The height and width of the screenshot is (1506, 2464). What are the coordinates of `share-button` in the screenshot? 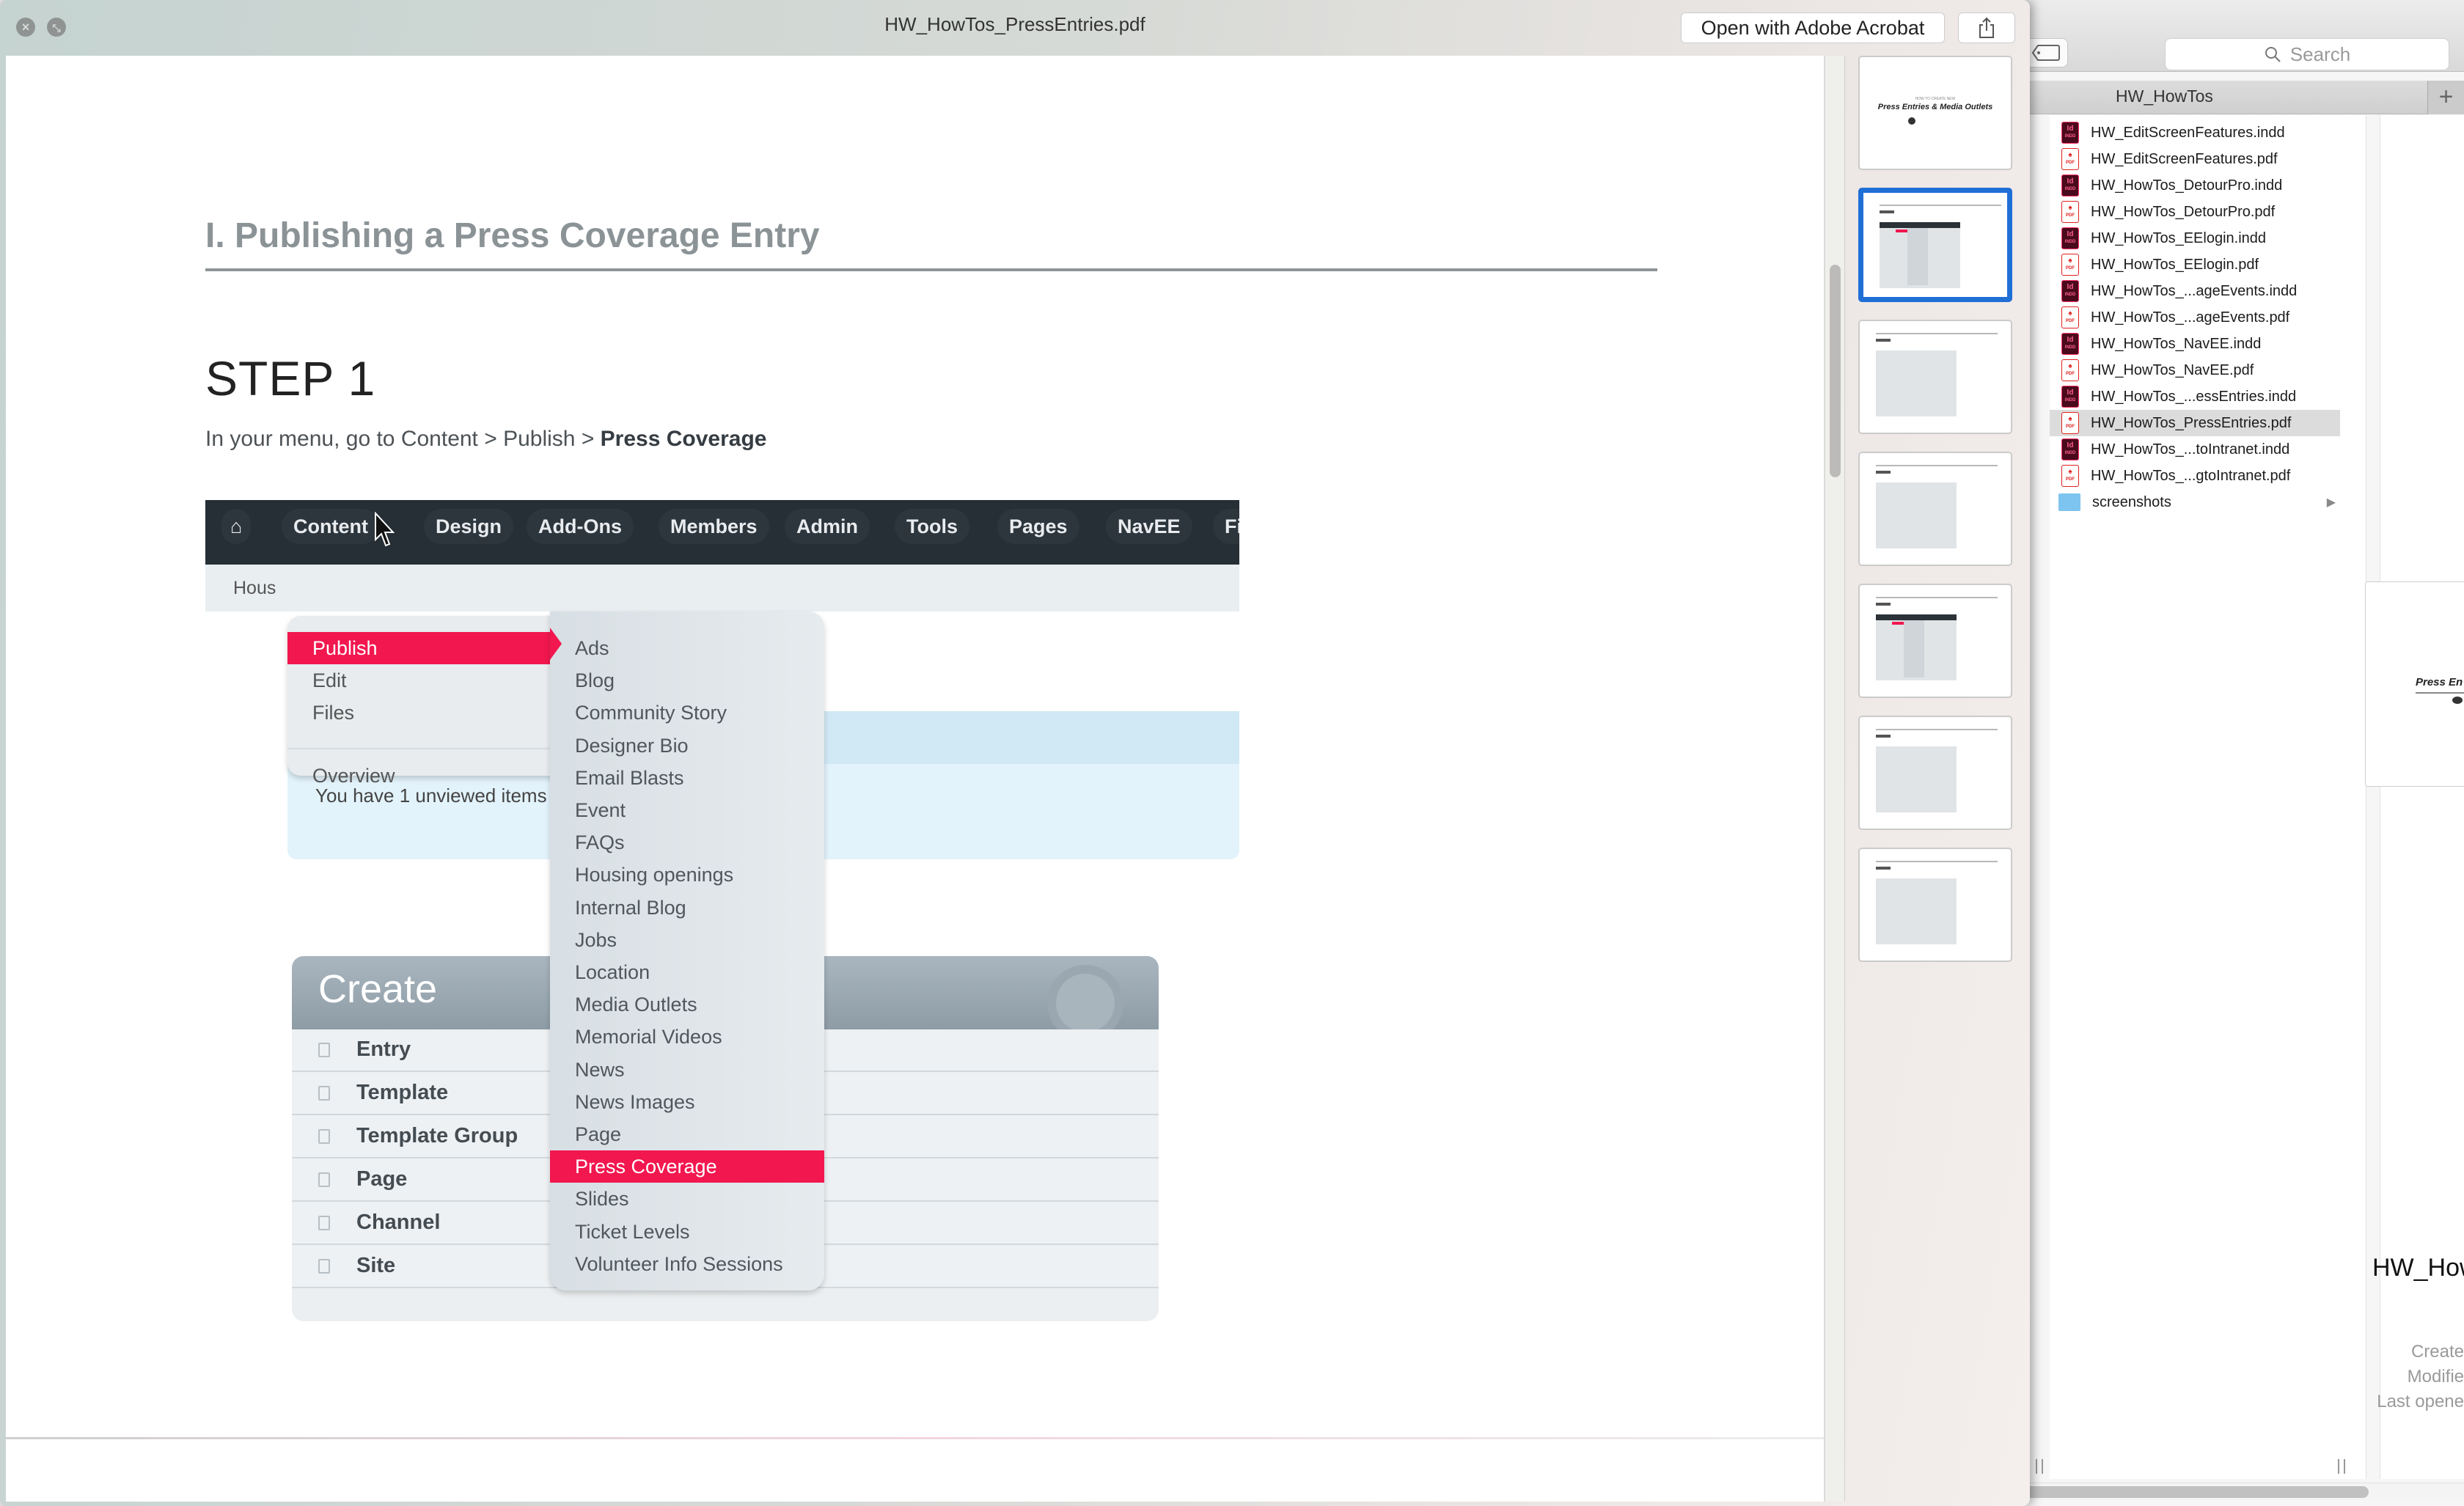 It's located at (1986, 27).